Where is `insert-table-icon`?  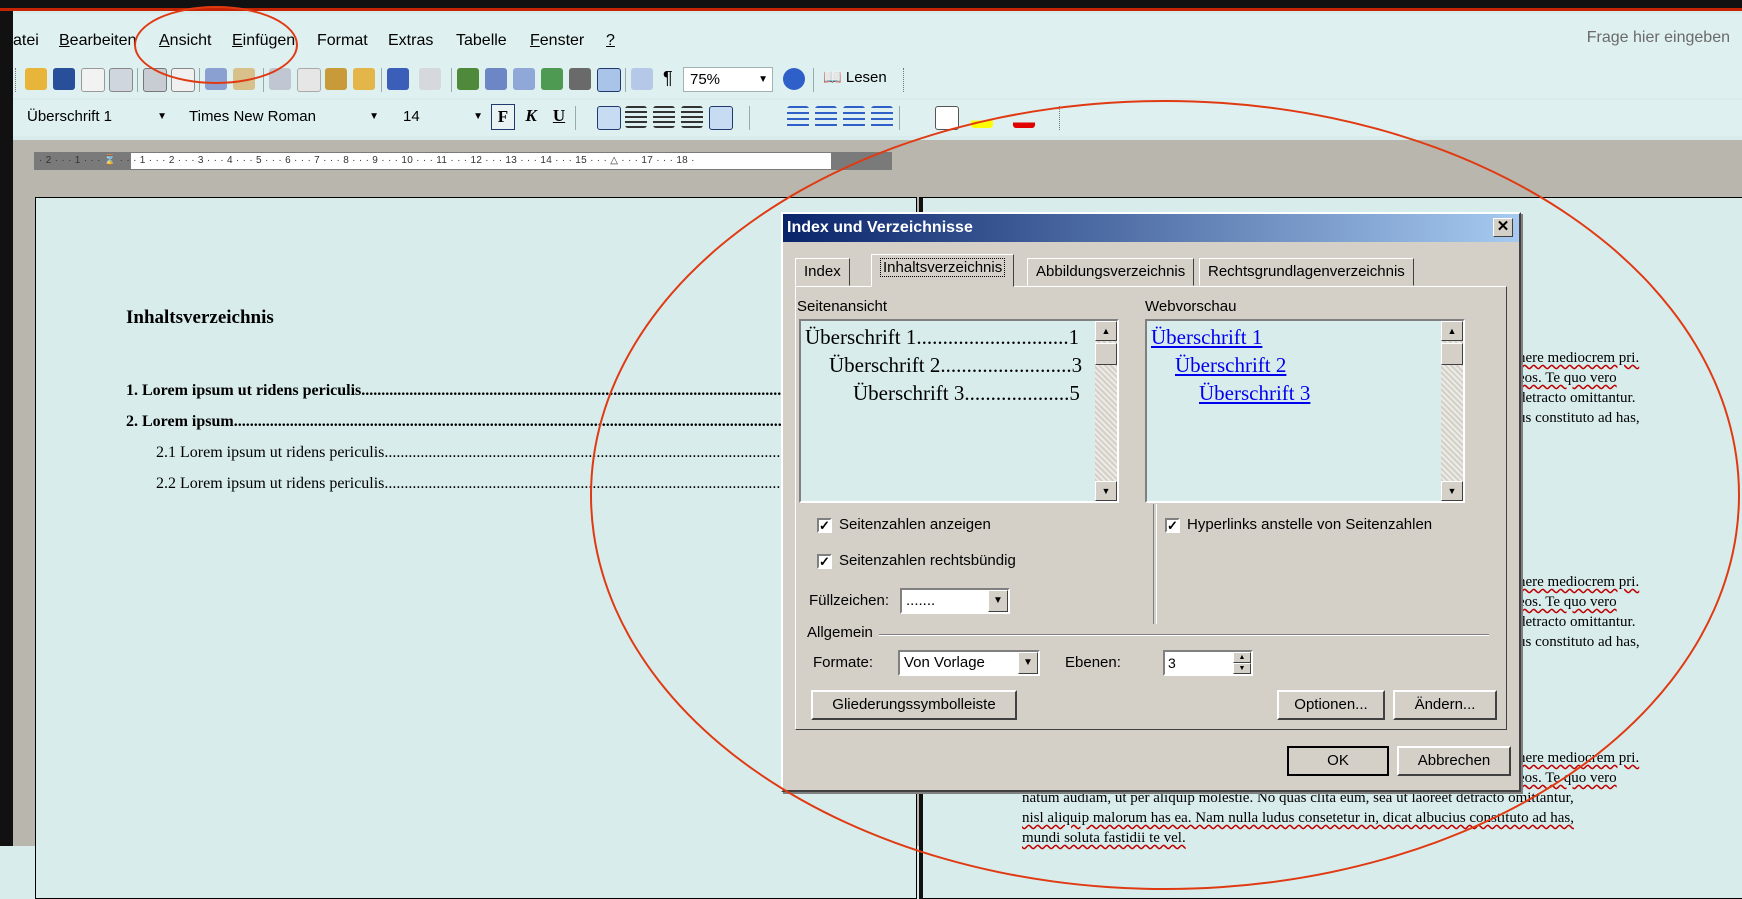 insert-table-icon is located at coordinates (524, 79).